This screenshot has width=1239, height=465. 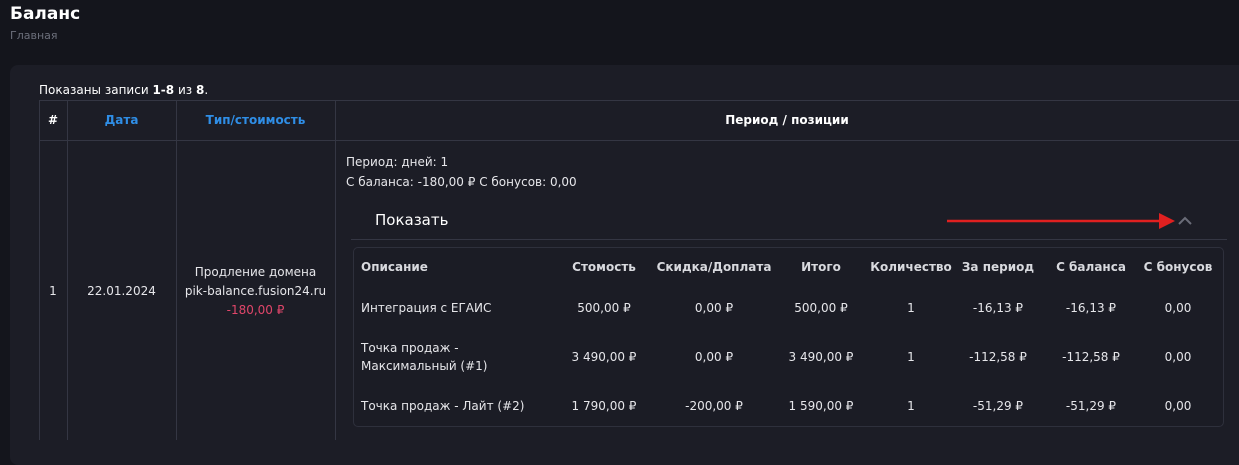 What do you see at coordinates (335, 270) in the screenshot?
I see `table-border` at bounding box center [335, 270].